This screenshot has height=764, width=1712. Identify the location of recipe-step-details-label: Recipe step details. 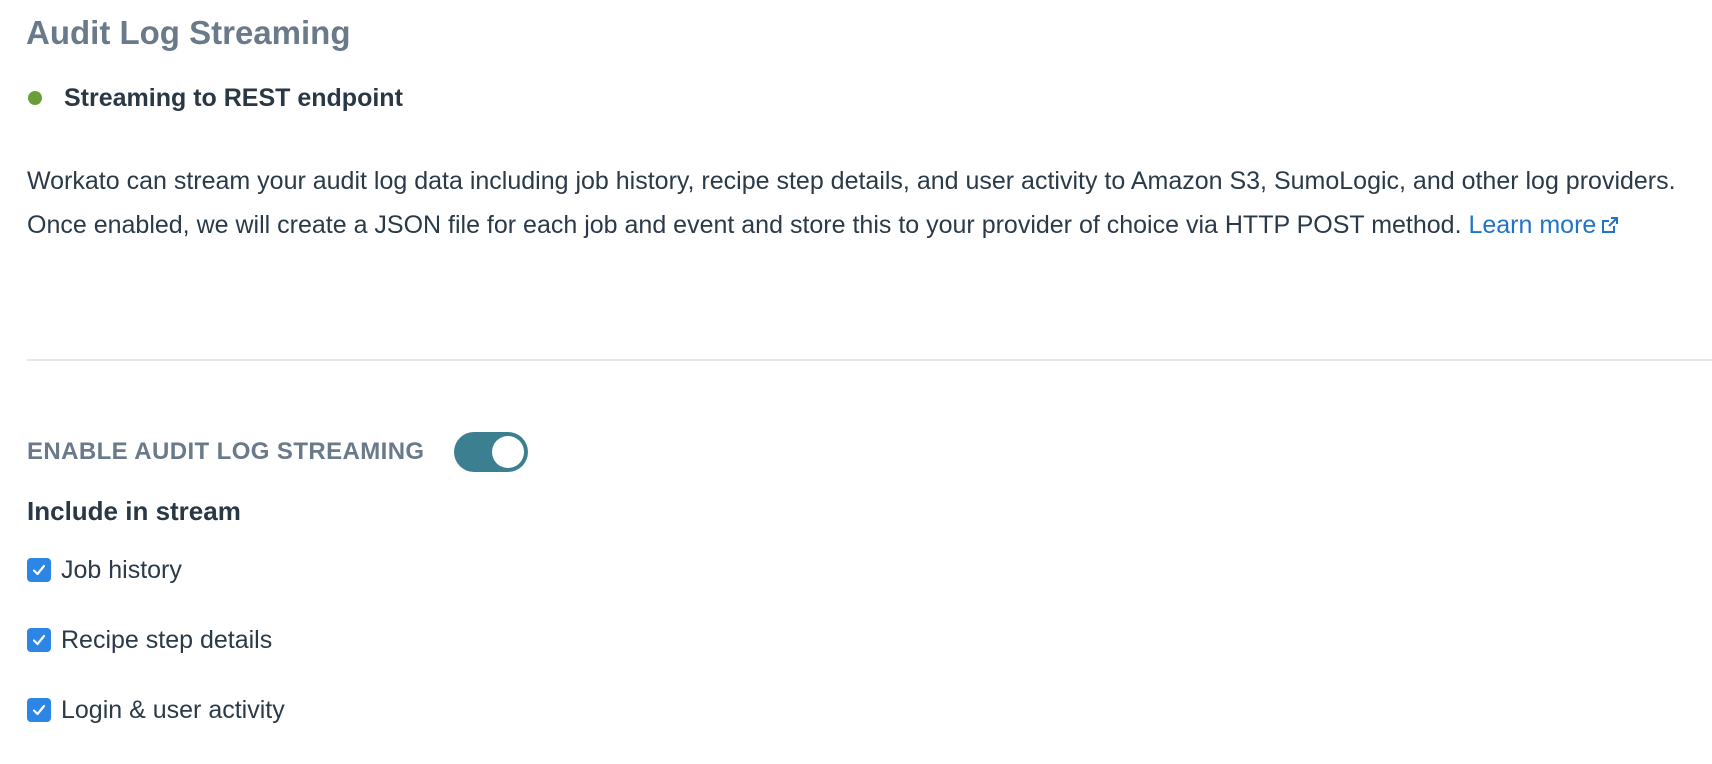
(167, 639).